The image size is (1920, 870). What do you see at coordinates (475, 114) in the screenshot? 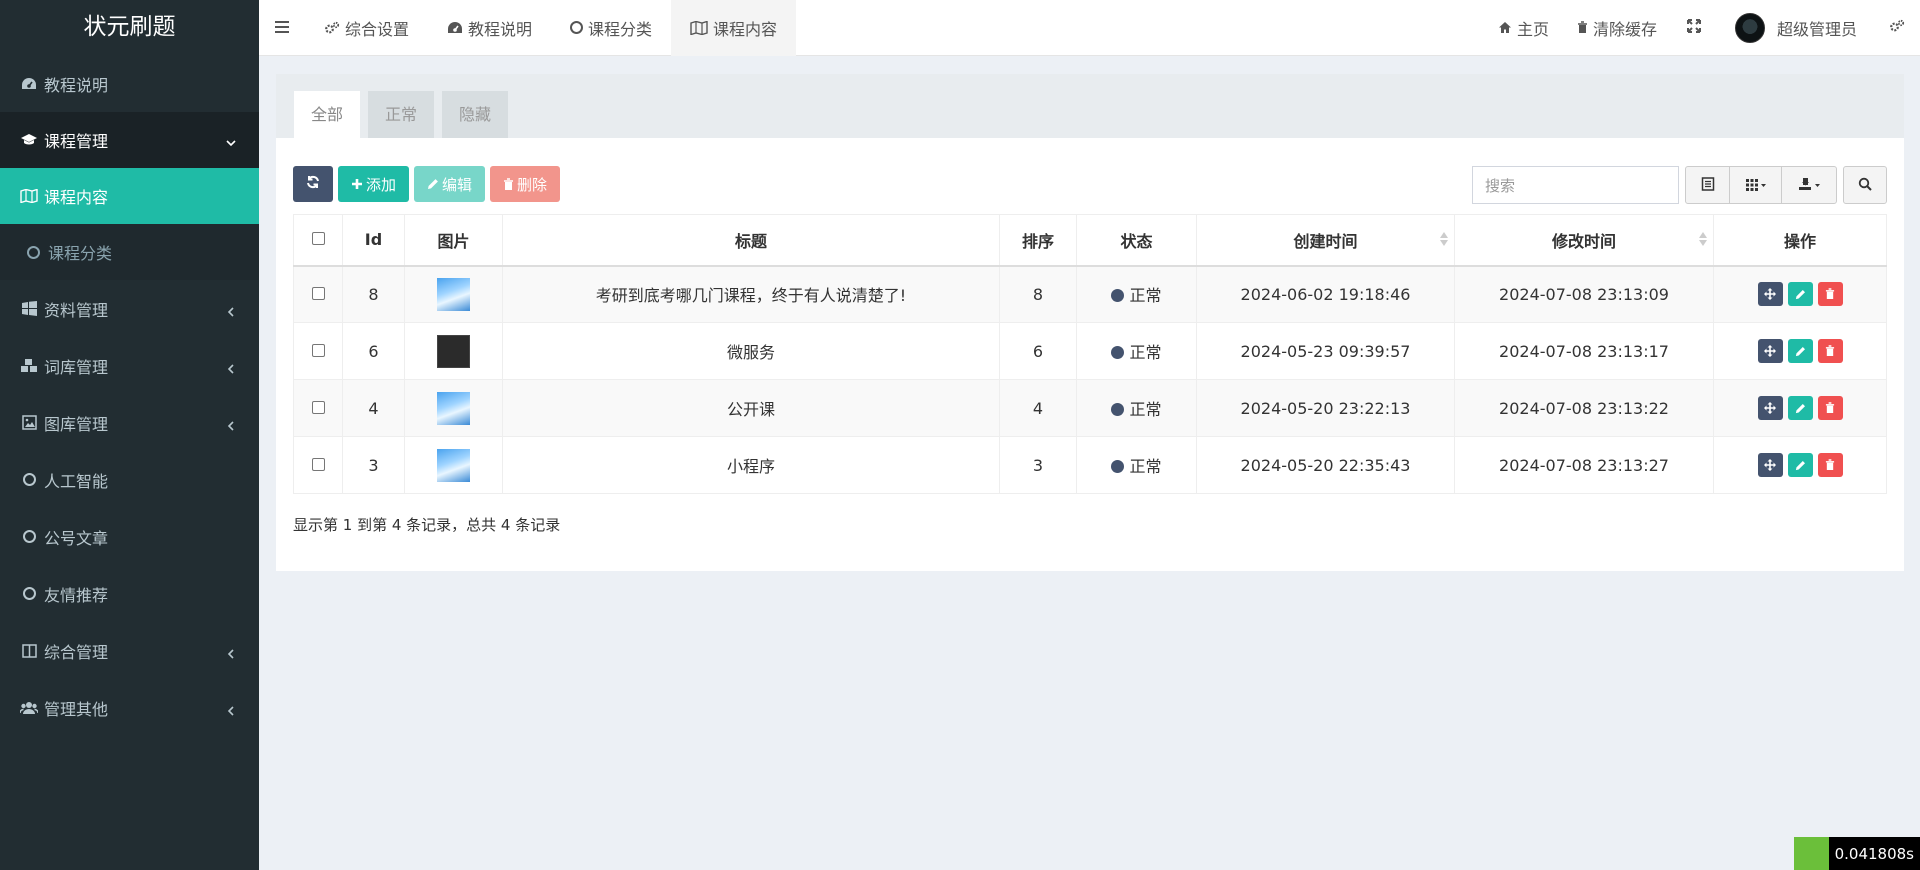
I see `tab-hidden: 隐藏` at bounding box center [475, 114].